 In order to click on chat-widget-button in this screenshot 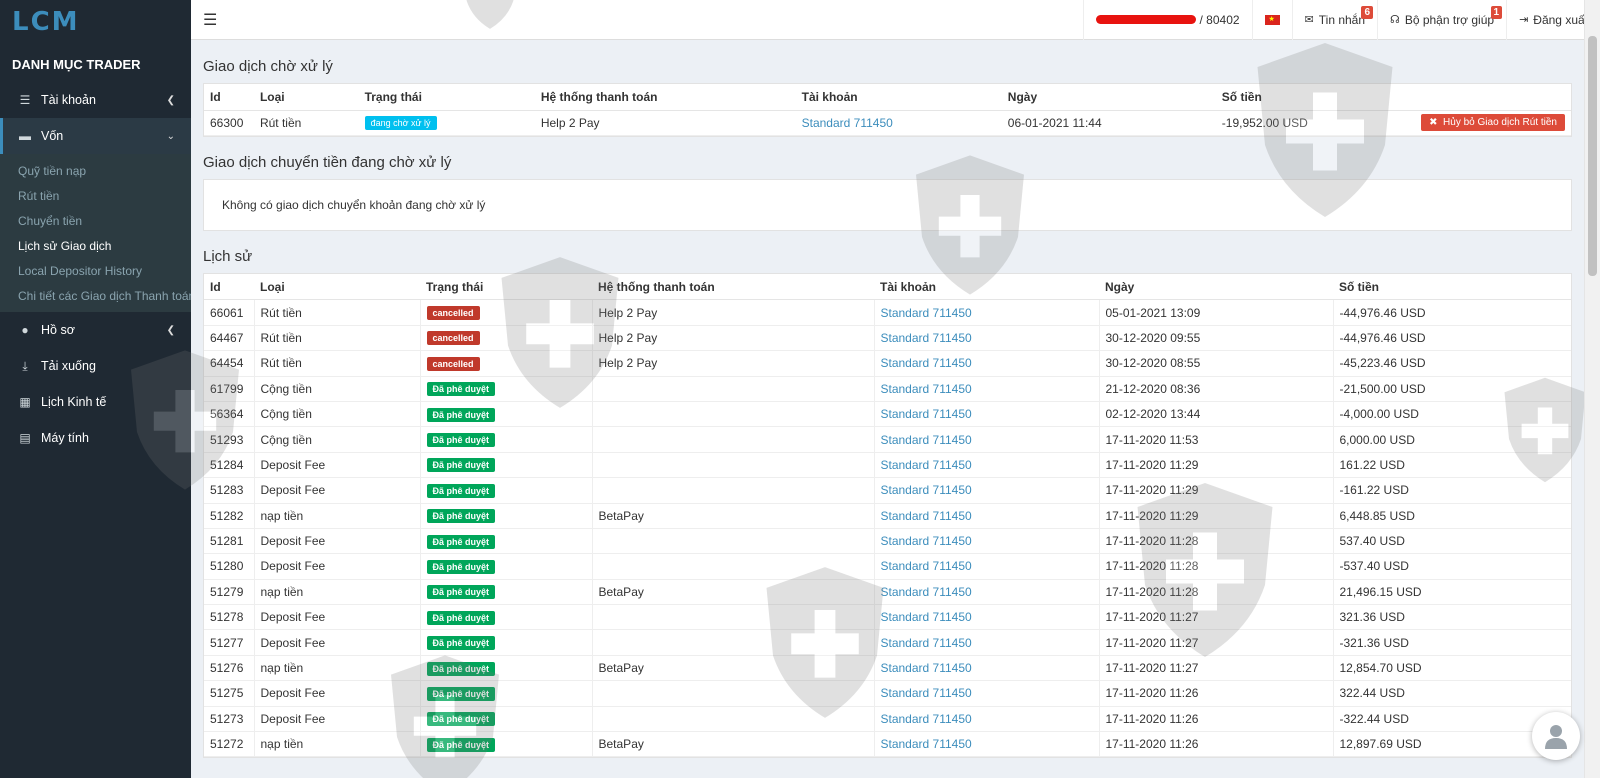, I will do `click(1556, 736)`.